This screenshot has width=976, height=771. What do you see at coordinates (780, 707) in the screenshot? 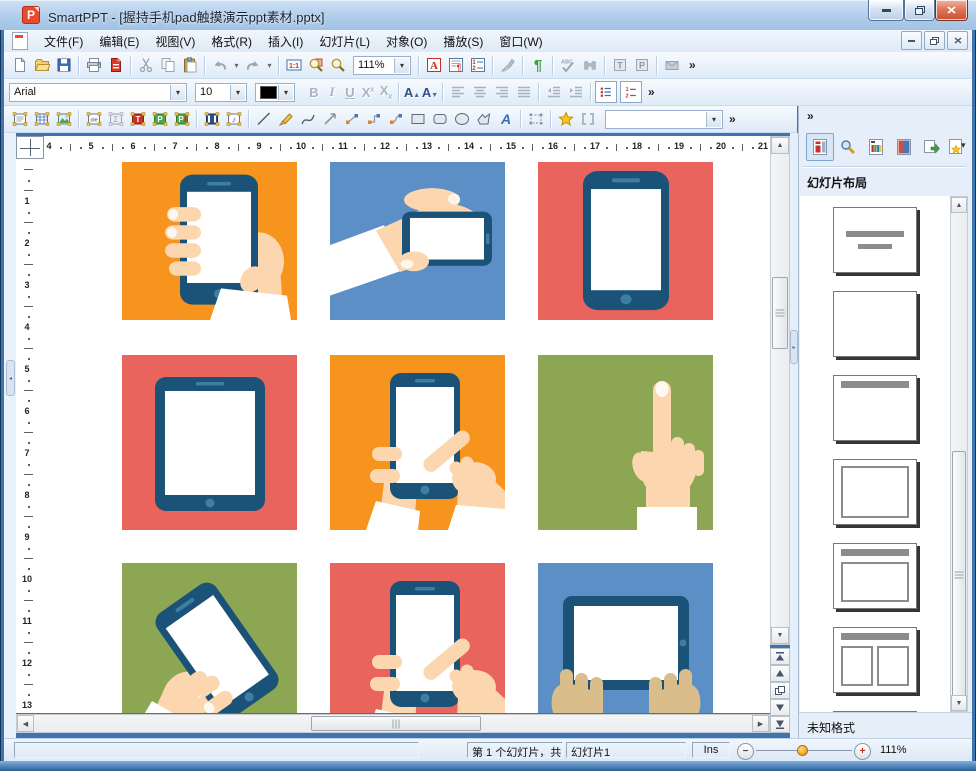
I see `next-slide-button` at bounding box center [780, 707].